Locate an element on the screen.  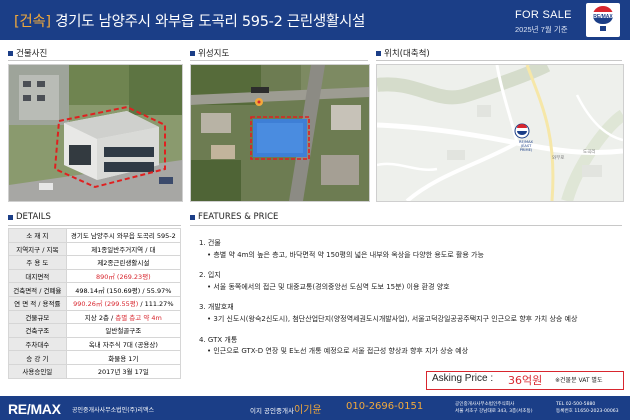
detail-value: 화물용 1기 is located at coordinates (123, 357).